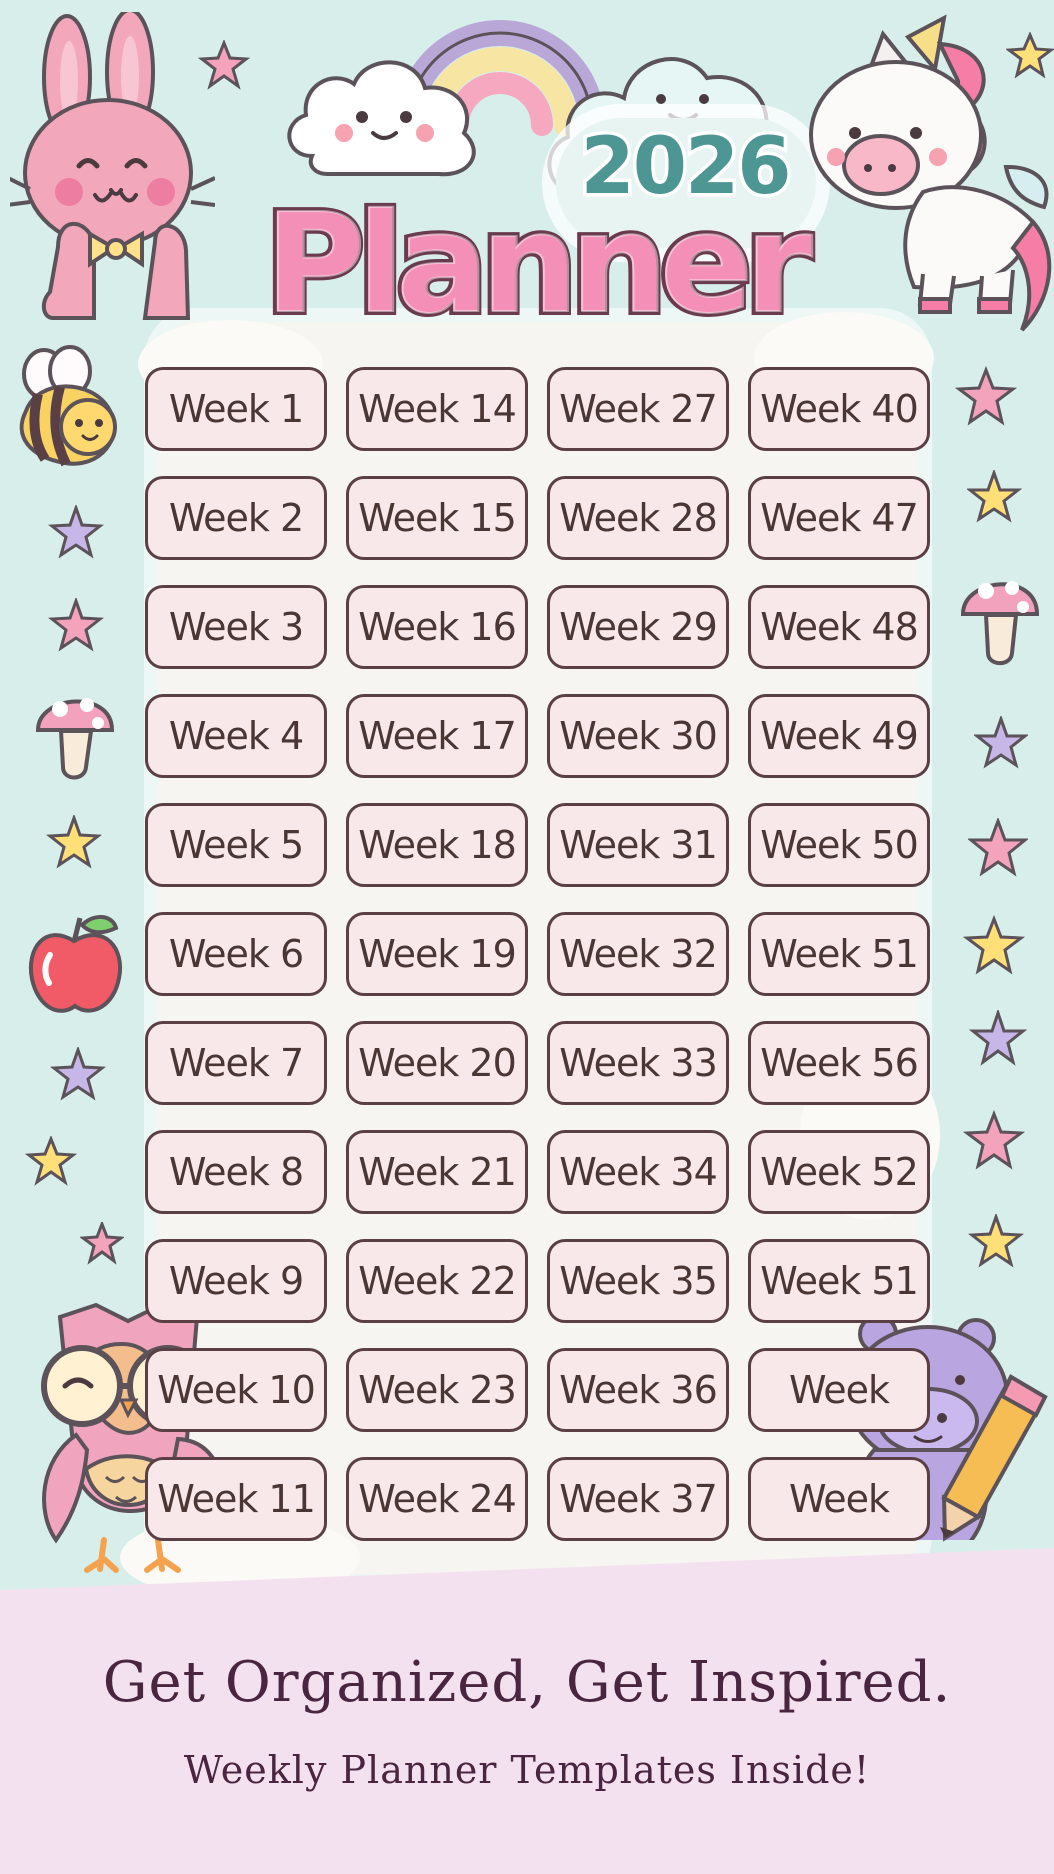 This screenshot has height=1874, width=1054. Describe the element at coordinates (236, 1499) in the screenshot. I see `week-11-button: Week 11` at that location.